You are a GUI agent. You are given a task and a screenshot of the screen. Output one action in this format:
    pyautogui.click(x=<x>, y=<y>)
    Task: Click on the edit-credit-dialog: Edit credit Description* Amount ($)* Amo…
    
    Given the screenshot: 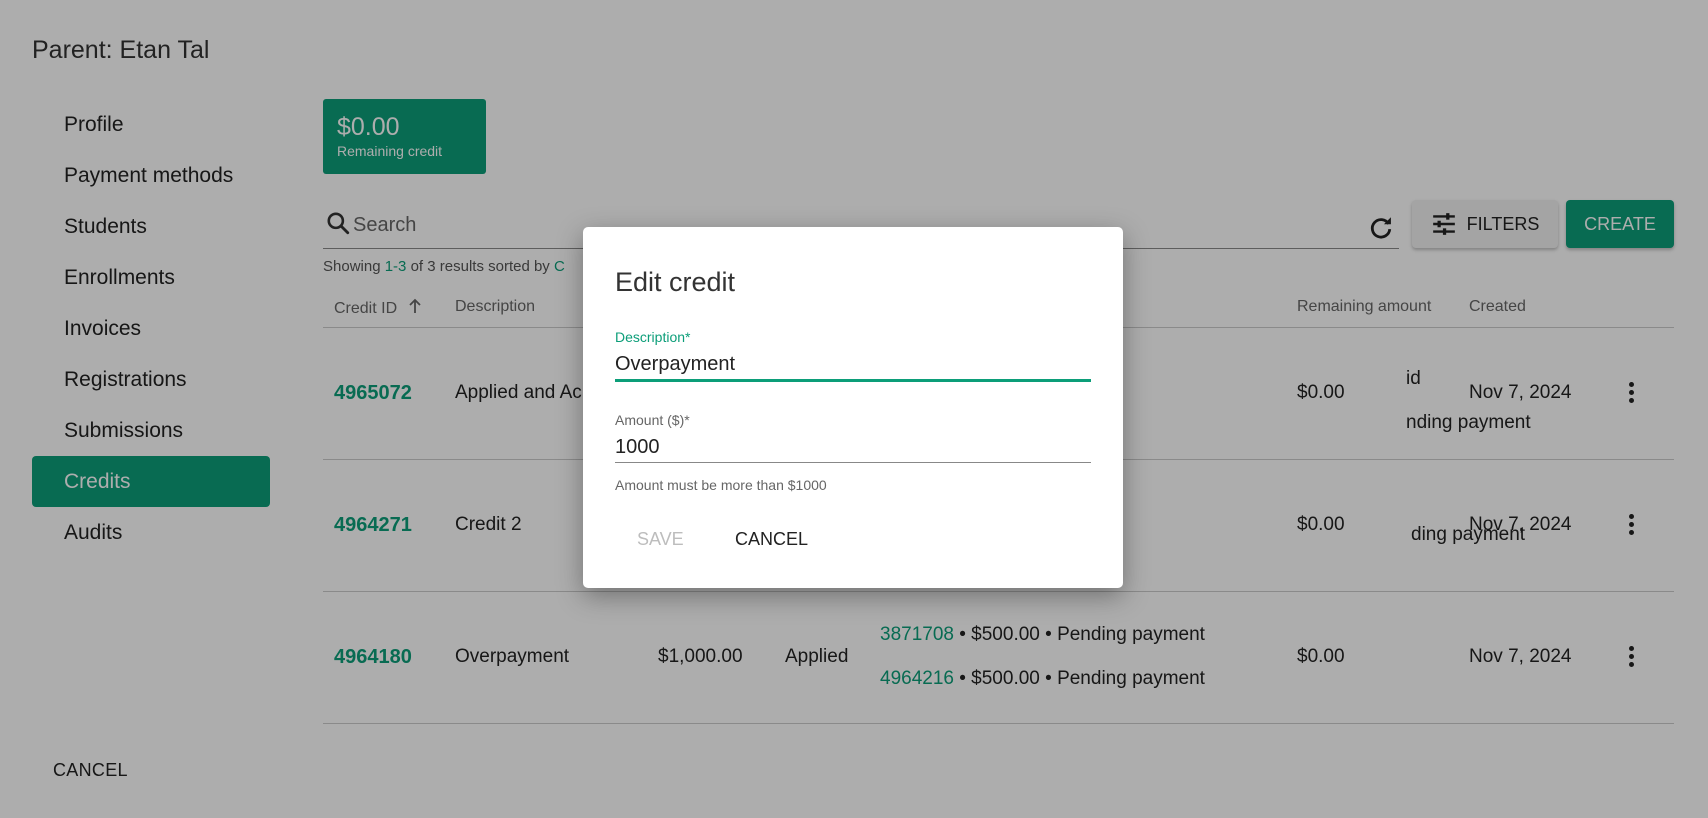 What is the action you would take?
    pyautogui.click(x=853, y=407)
    